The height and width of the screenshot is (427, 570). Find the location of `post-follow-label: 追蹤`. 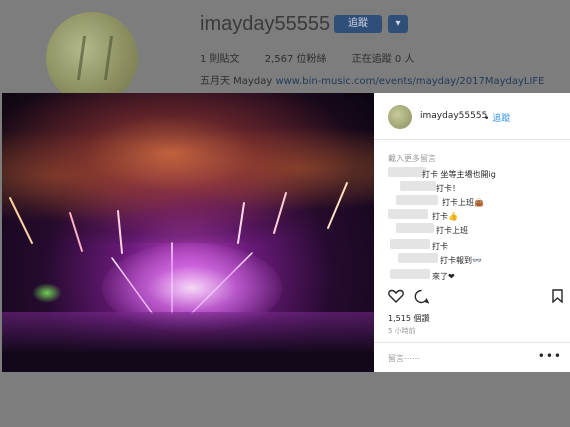

post-follow-label: 追蹤 is located at coordinates (501, 119).